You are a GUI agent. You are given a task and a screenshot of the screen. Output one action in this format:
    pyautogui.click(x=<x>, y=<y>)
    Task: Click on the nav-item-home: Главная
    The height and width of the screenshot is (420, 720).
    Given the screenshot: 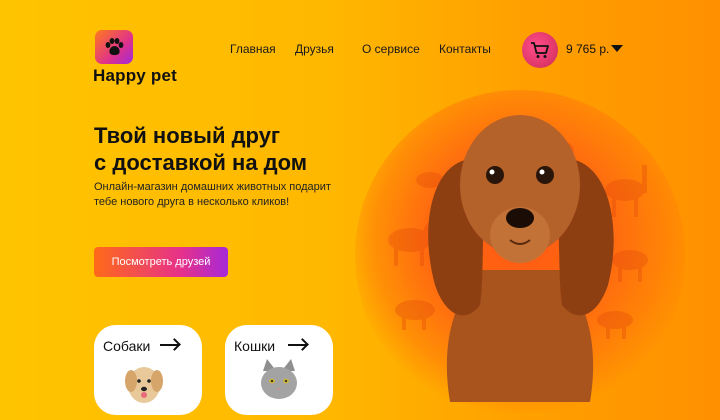 What is the action you would take?
    pyautogui.click(x=253, y=49)
    